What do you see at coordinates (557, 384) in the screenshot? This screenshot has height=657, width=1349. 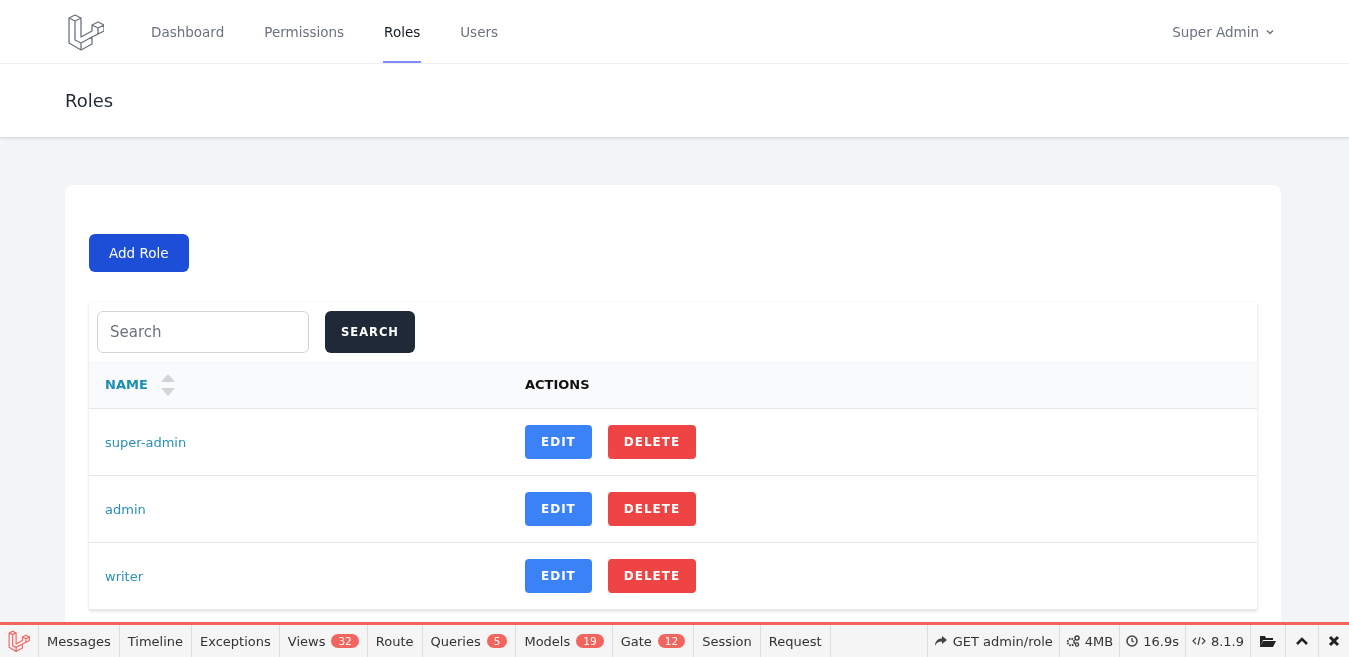 I see `column-header: ACTIONS` at bounding box center [557, 384].